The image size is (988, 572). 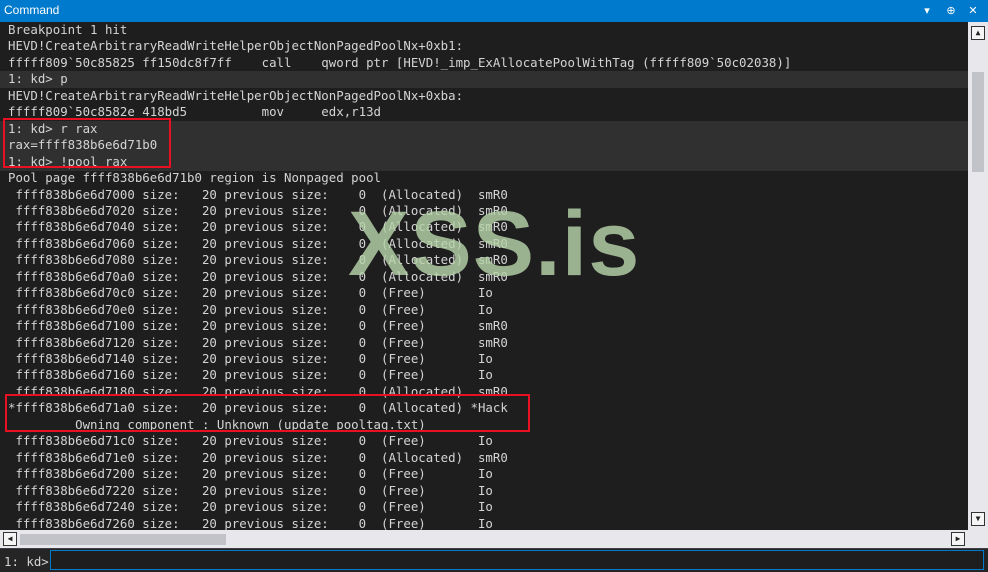 What do you see at coordinates (267, 413) in the screenshot?
I see `highlight-box-hack-allocation` at bounding box center [267, 413].